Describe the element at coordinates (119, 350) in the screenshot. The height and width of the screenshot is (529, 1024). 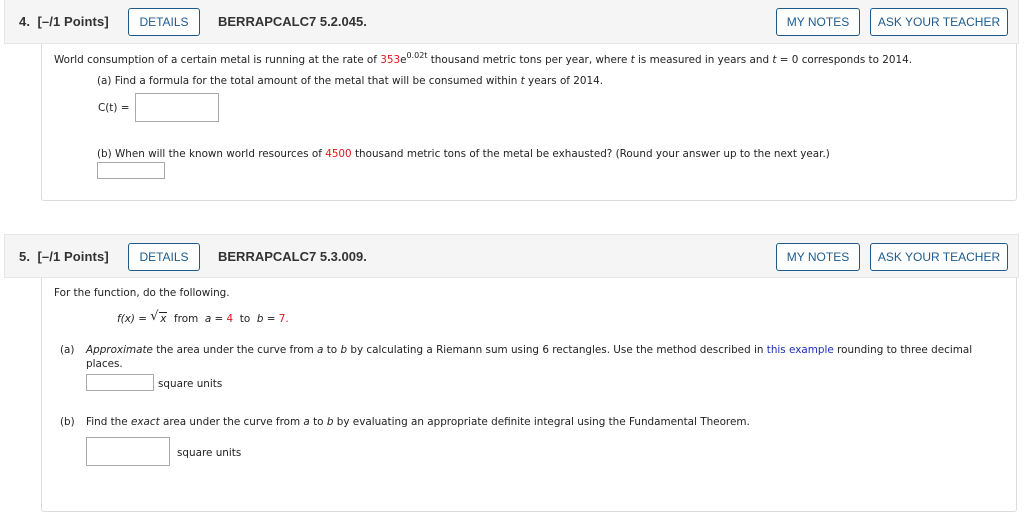
I see `emphasis-approximate: Approximate` at that location.